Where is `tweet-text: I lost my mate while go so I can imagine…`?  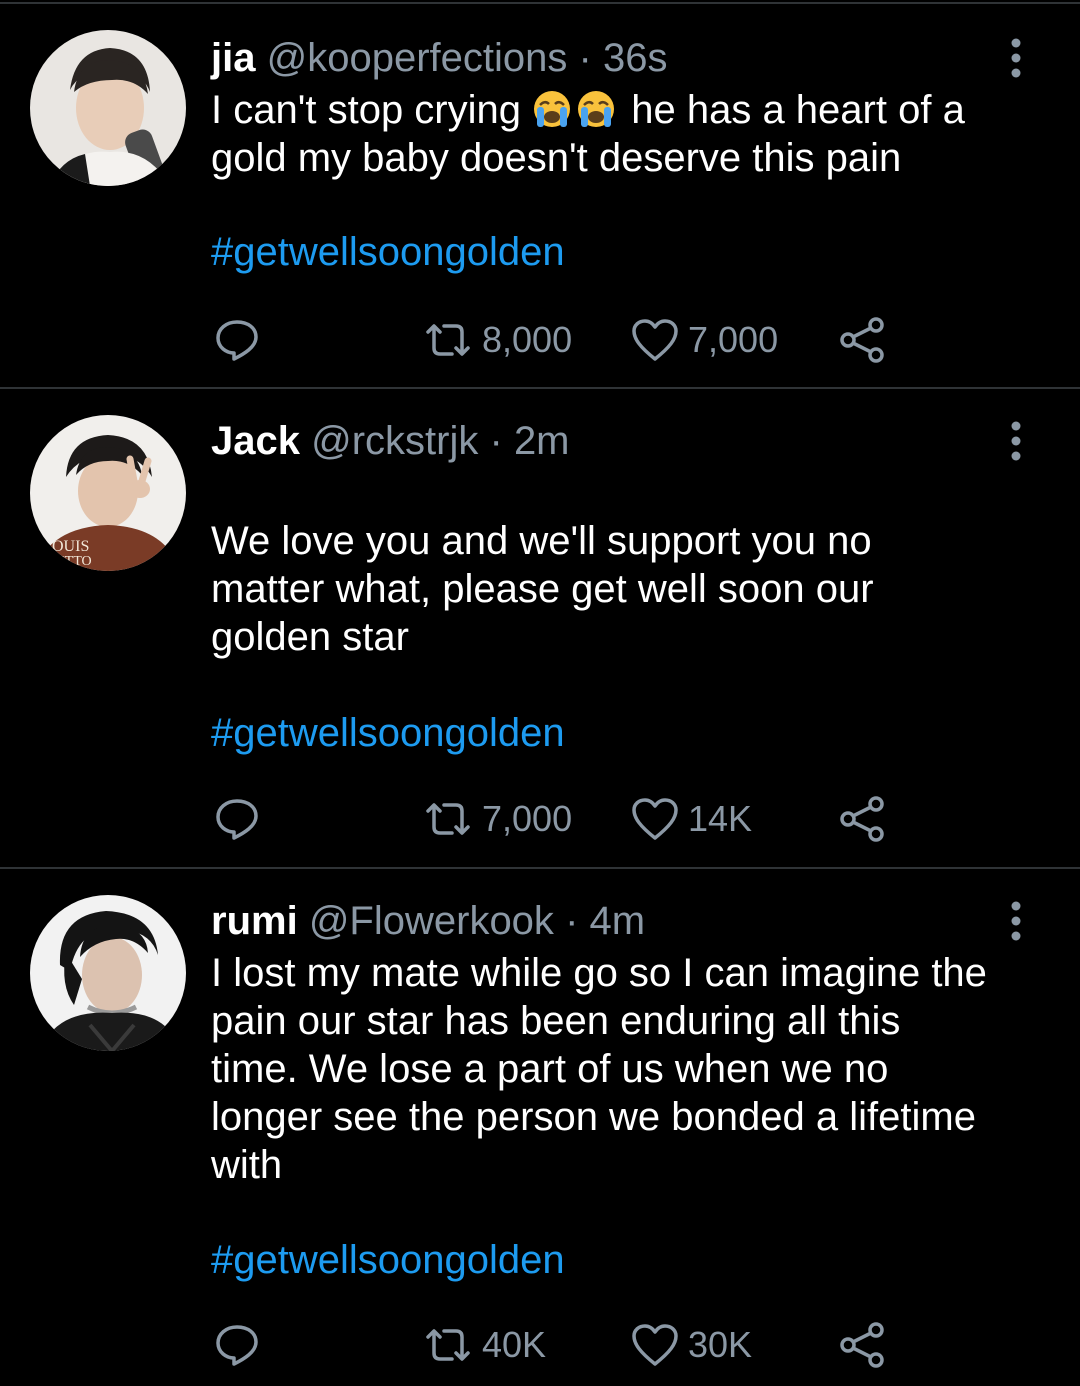
tweet-text: I lost my mate while go so I can imagine… is located at coordinates (599, 1069).